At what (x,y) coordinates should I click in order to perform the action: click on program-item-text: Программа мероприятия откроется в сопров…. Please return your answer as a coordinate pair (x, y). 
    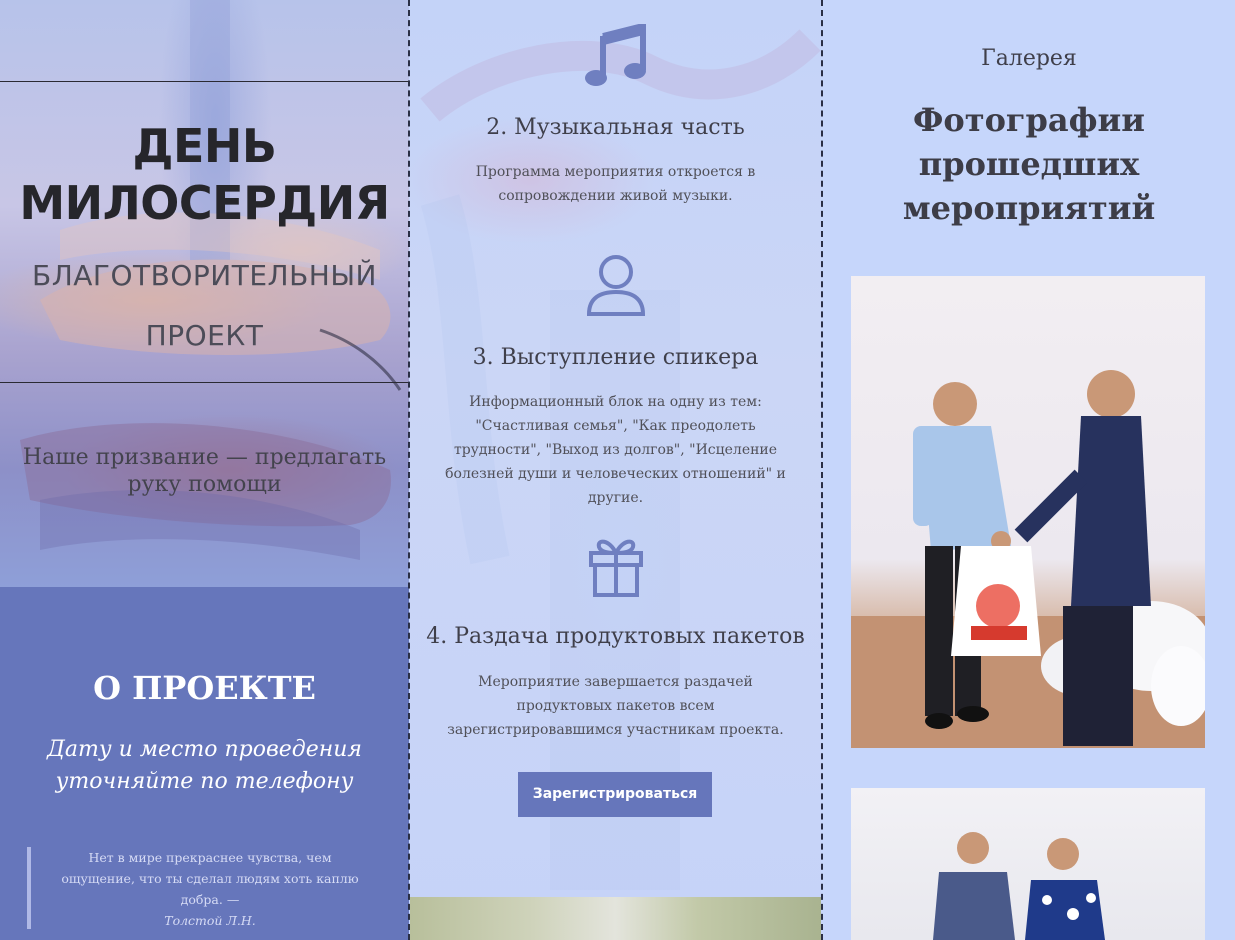
    Looking at the image, I should click on (615, 184).